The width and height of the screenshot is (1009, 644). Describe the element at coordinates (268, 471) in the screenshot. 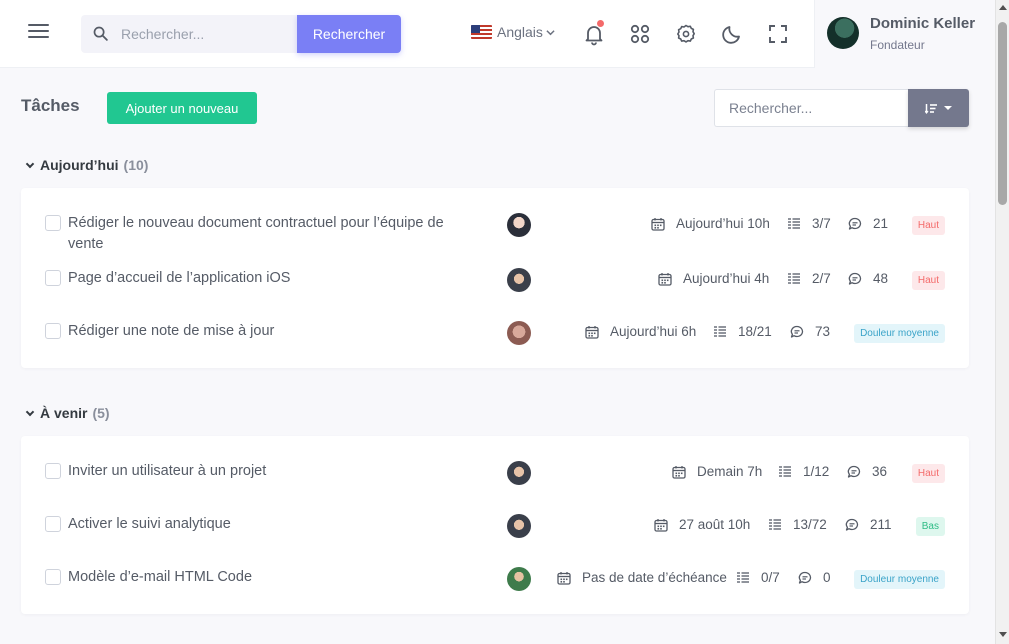

I see `task-title: Inviter un utilisateur à un projet` at that location.